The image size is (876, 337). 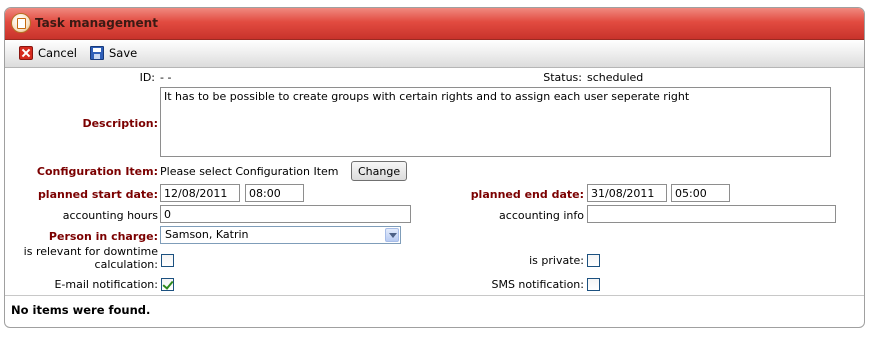 I want to click on private-checkbox, so click(x=593, y=260).